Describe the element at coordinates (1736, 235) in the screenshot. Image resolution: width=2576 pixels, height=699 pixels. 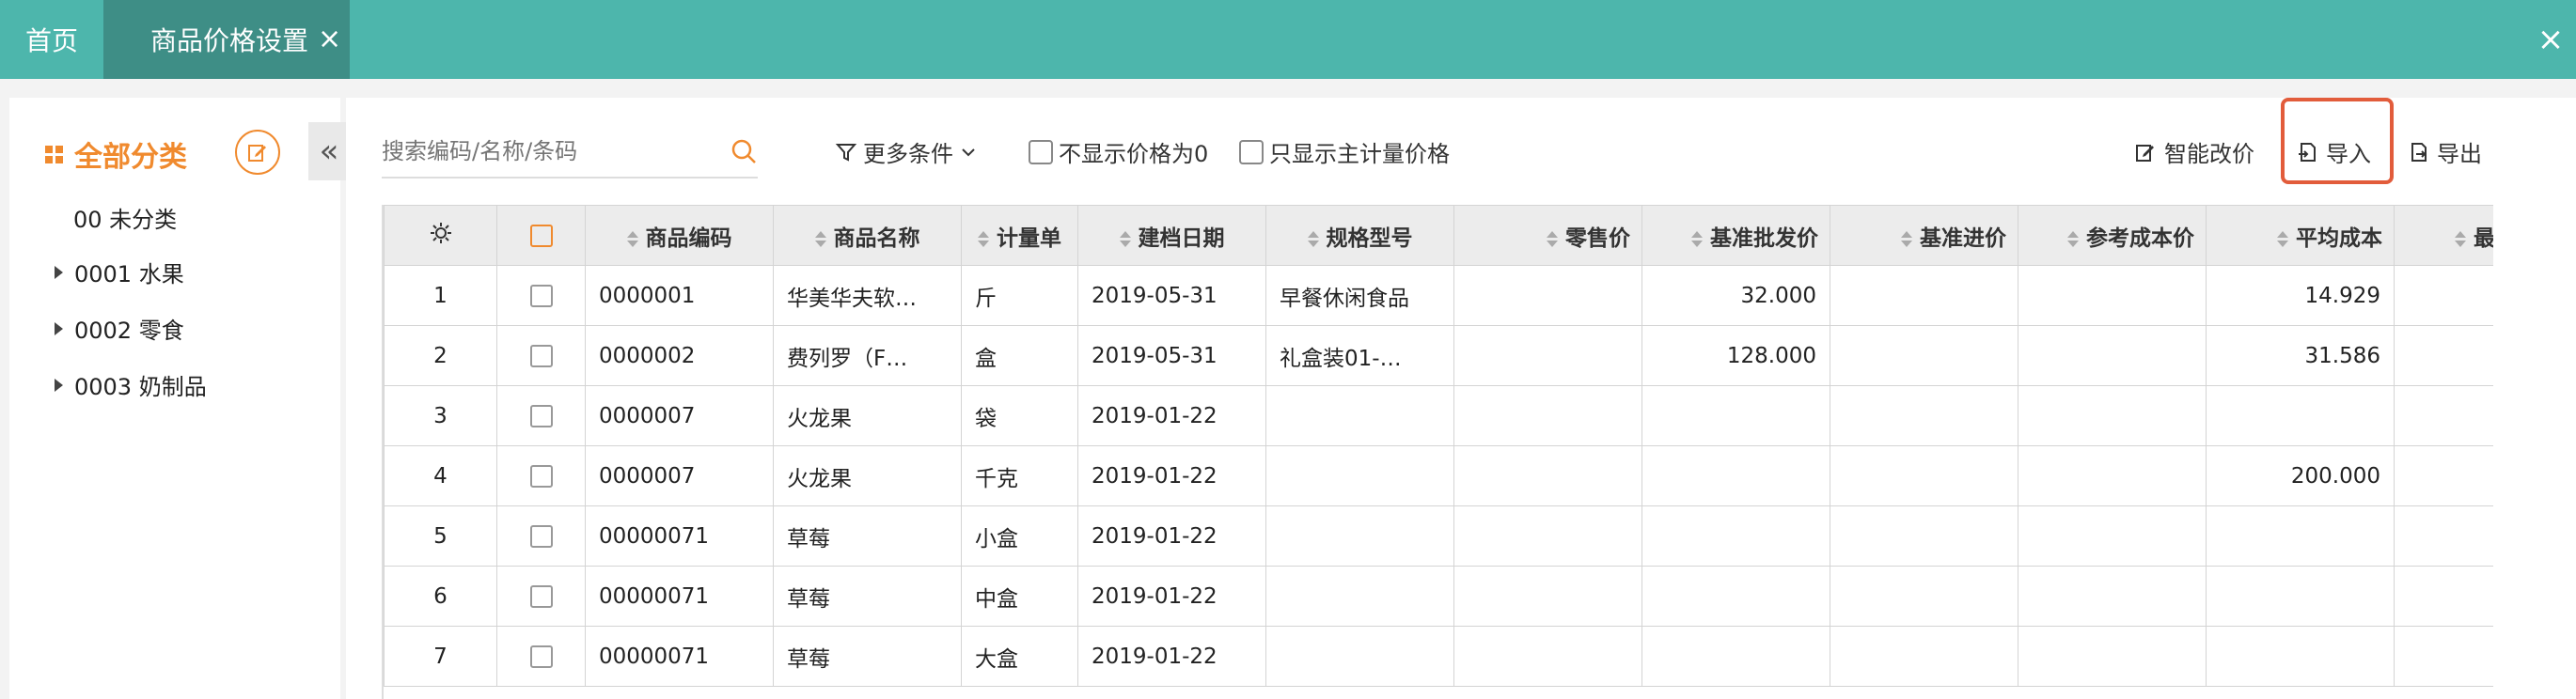
I see `col-header-wholesale: 基准批发价` at that location.